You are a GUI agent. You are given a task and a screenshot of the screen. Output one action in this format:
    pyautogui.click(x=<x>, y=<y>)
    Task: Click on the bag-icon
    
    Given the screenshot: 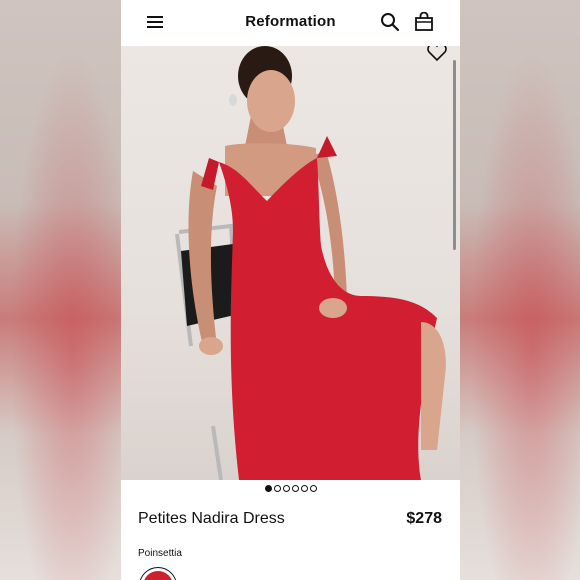 What is the action you would take?
    pyautogui.click(x=424, y=22)
    